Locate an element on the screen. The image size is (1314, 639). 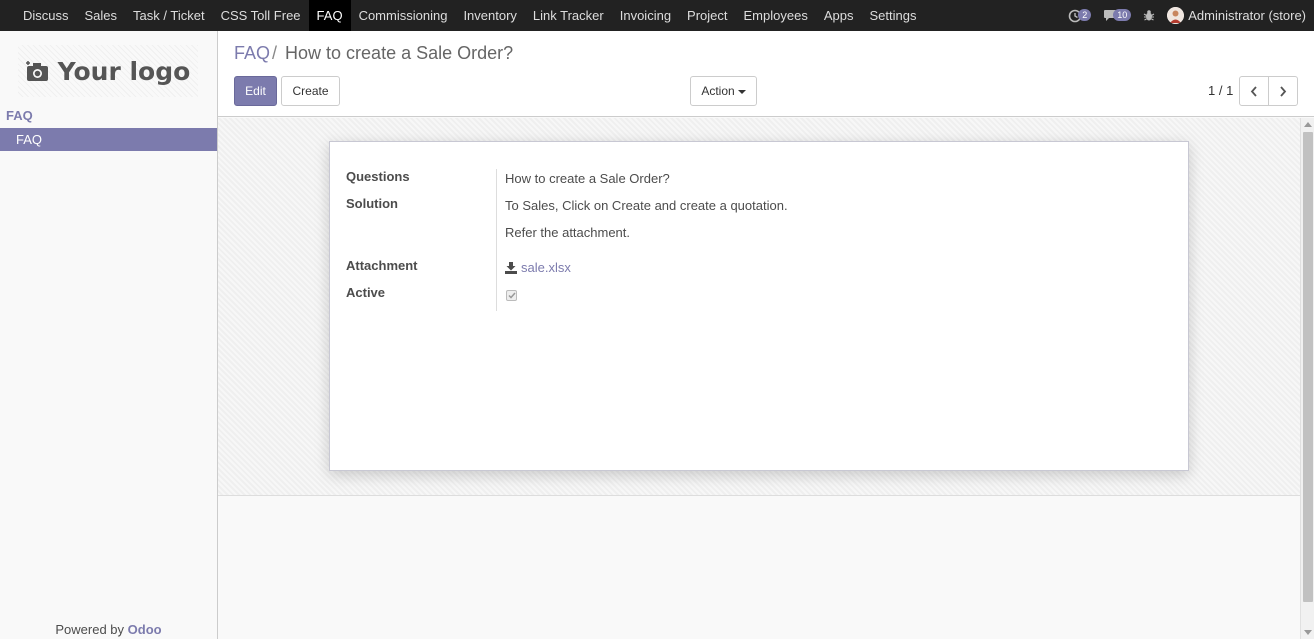
solution-label: Solution is located at coordinates (372, 203).